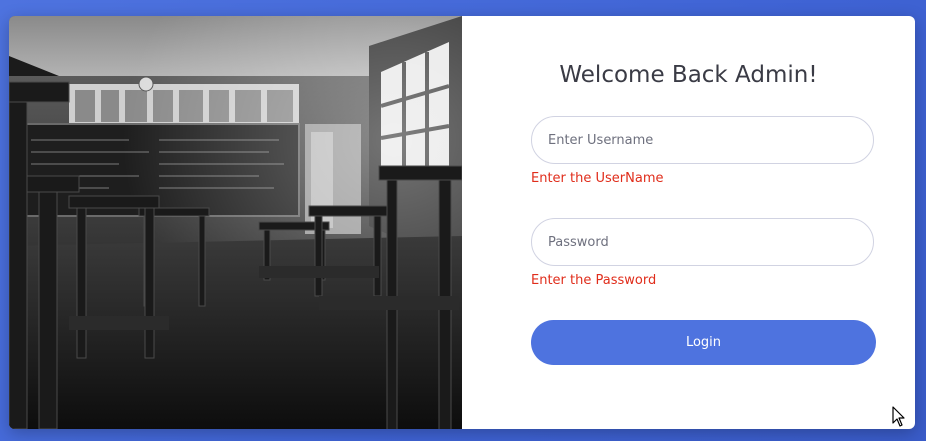  Describe the element at coordinates (597, 178) in the screenshot. I see `username-error: Enter the UserName` at that location.